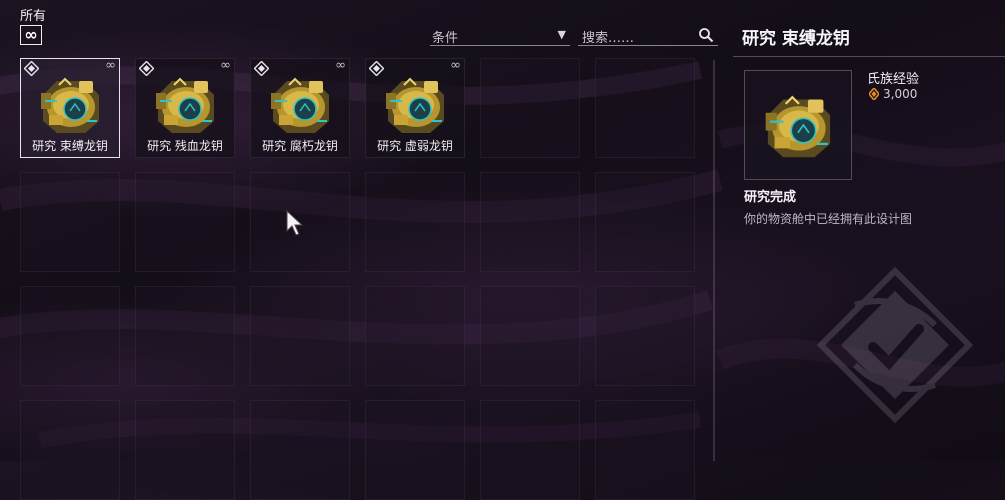  I want to click on blueprint-item-1: ∞ 研究 束缚龙钥, so click(70, 108).